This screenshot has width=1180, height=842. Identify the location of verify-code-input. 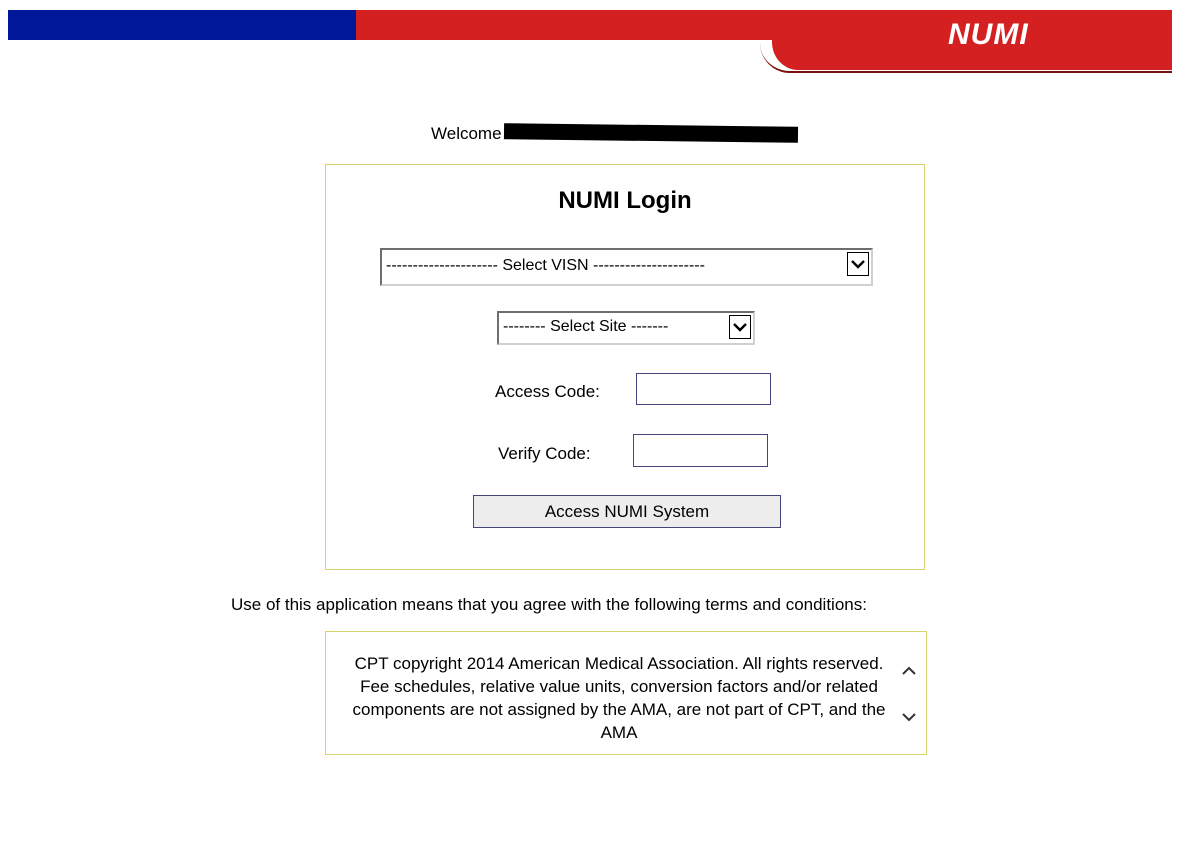
(700, 450).